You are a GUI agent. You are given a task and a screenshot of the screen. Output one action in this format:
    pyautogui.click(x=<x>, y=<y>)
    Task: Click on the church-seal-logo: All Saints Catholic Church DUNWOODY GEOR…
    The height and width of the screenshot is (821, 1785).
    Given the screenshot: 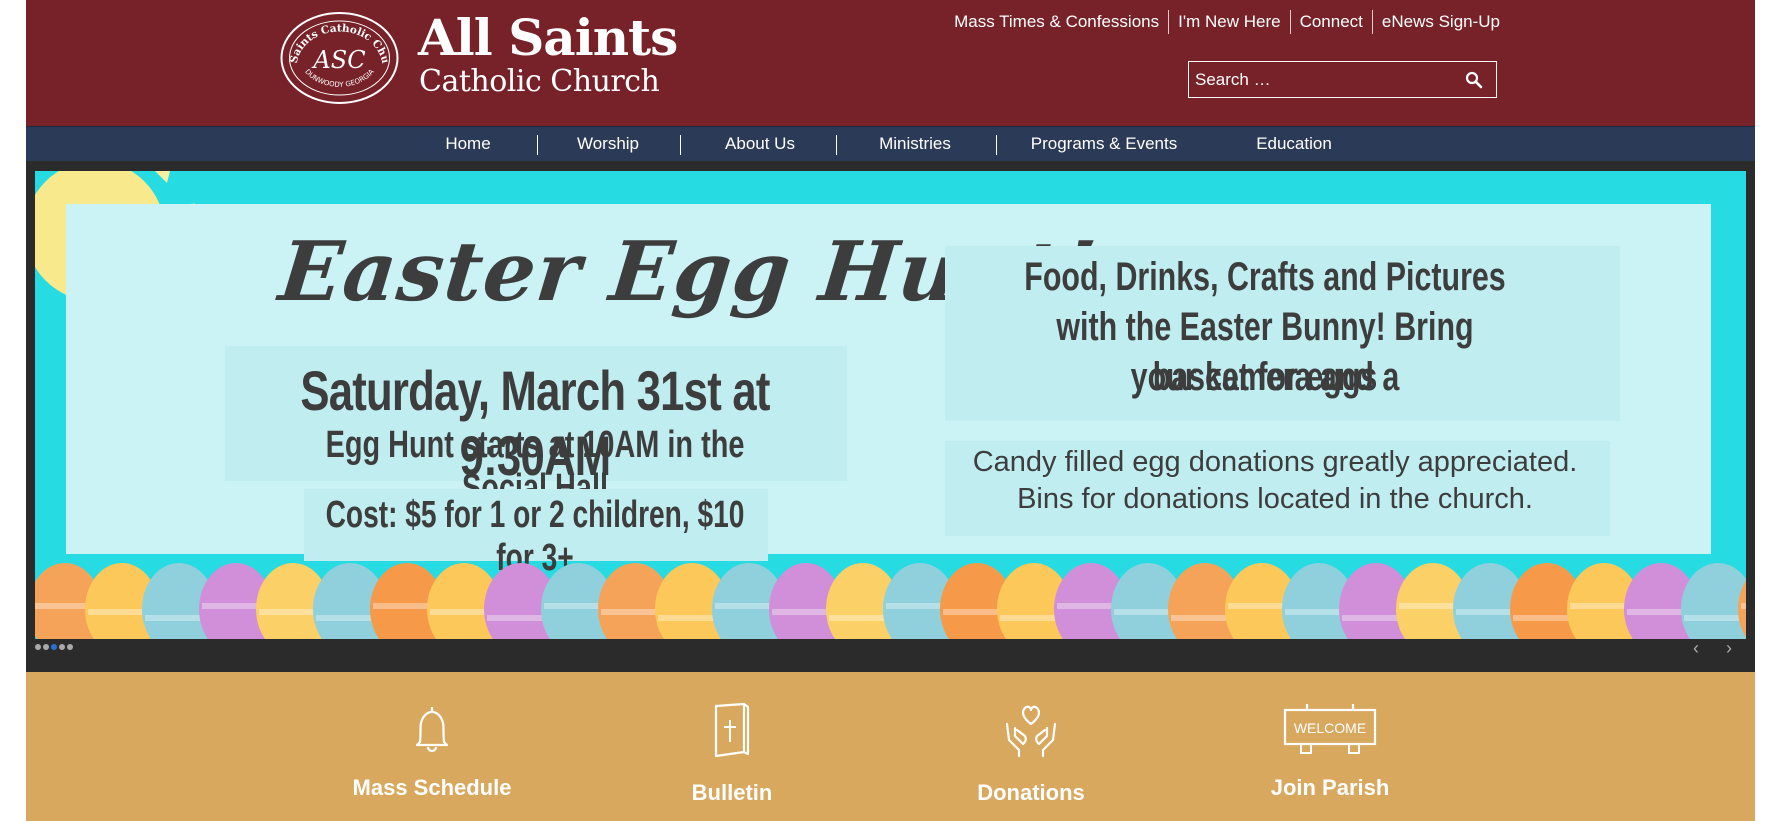 What is the action you would take?
    pyautogui.click(x=339, y=58)
    